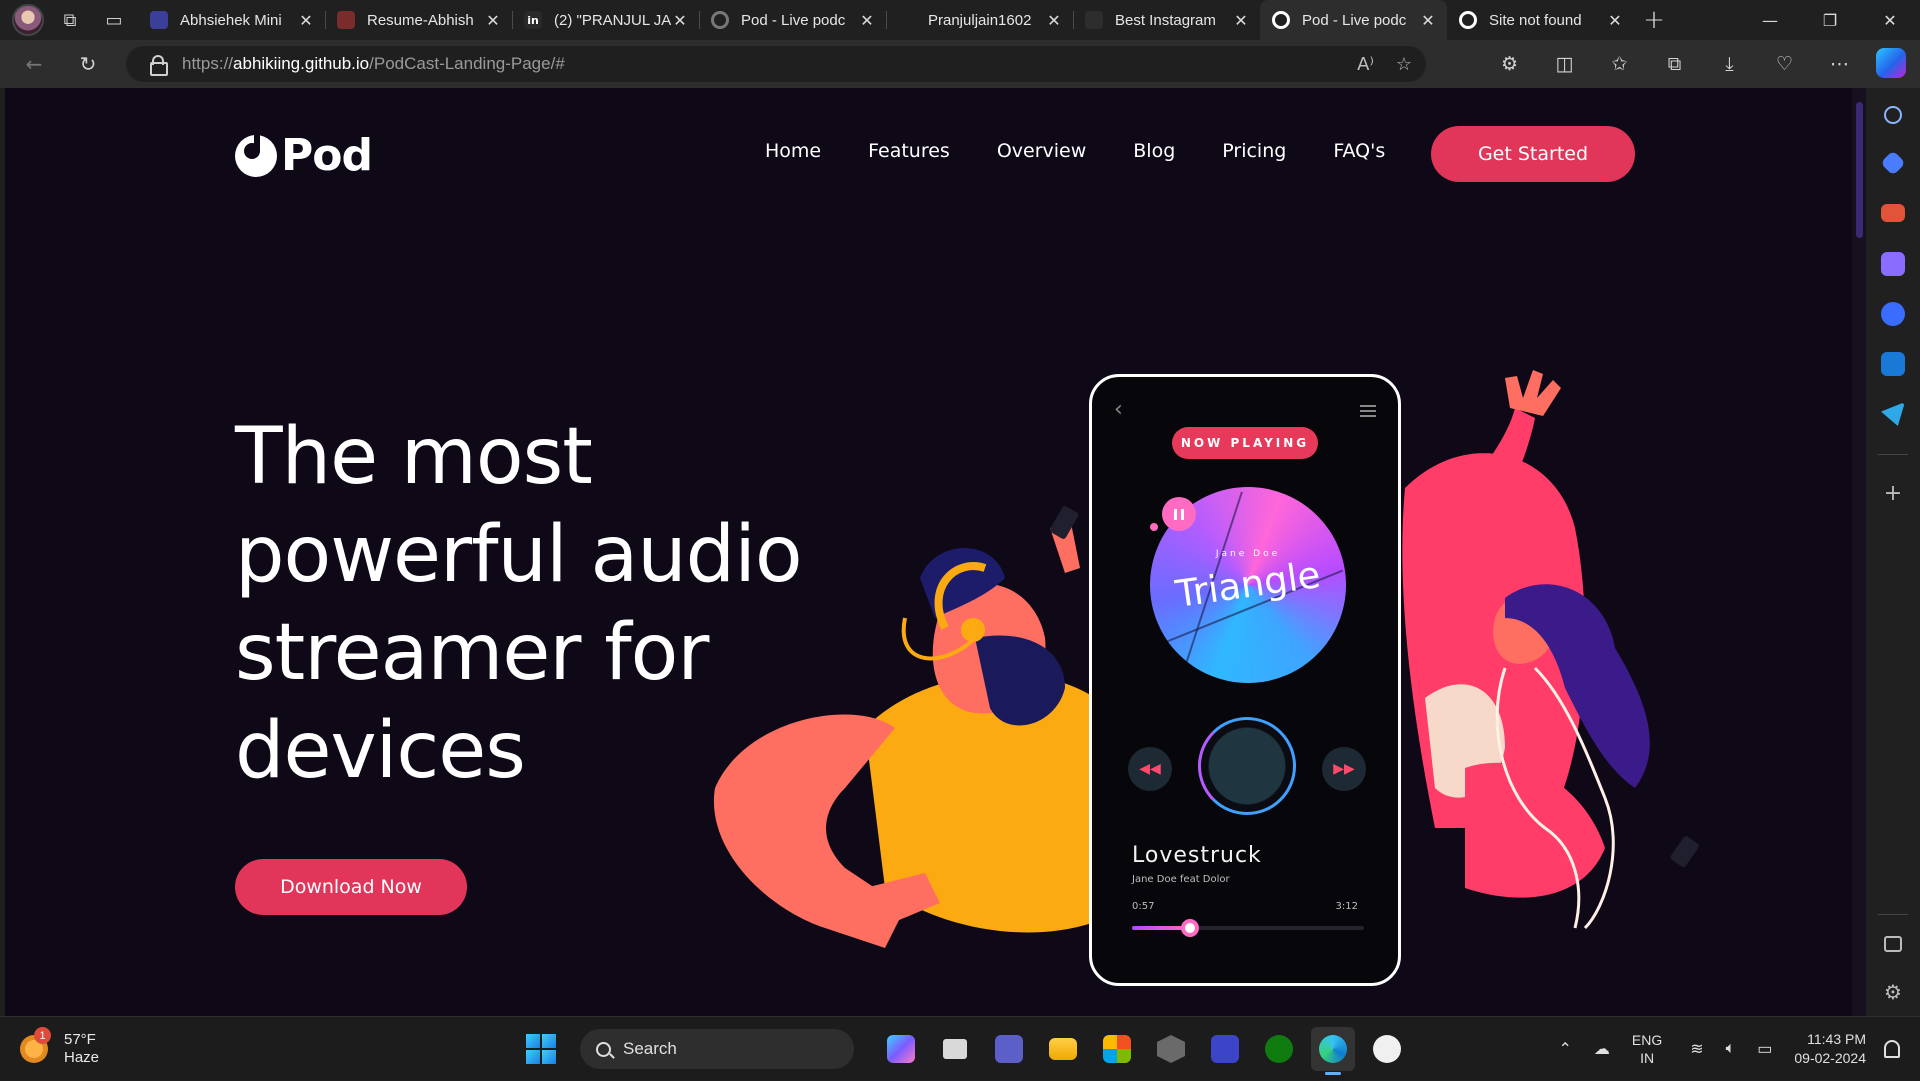  Describe the element at coordinates (1893, 364) in the screenshot. I see `outlook-icon` at that location.